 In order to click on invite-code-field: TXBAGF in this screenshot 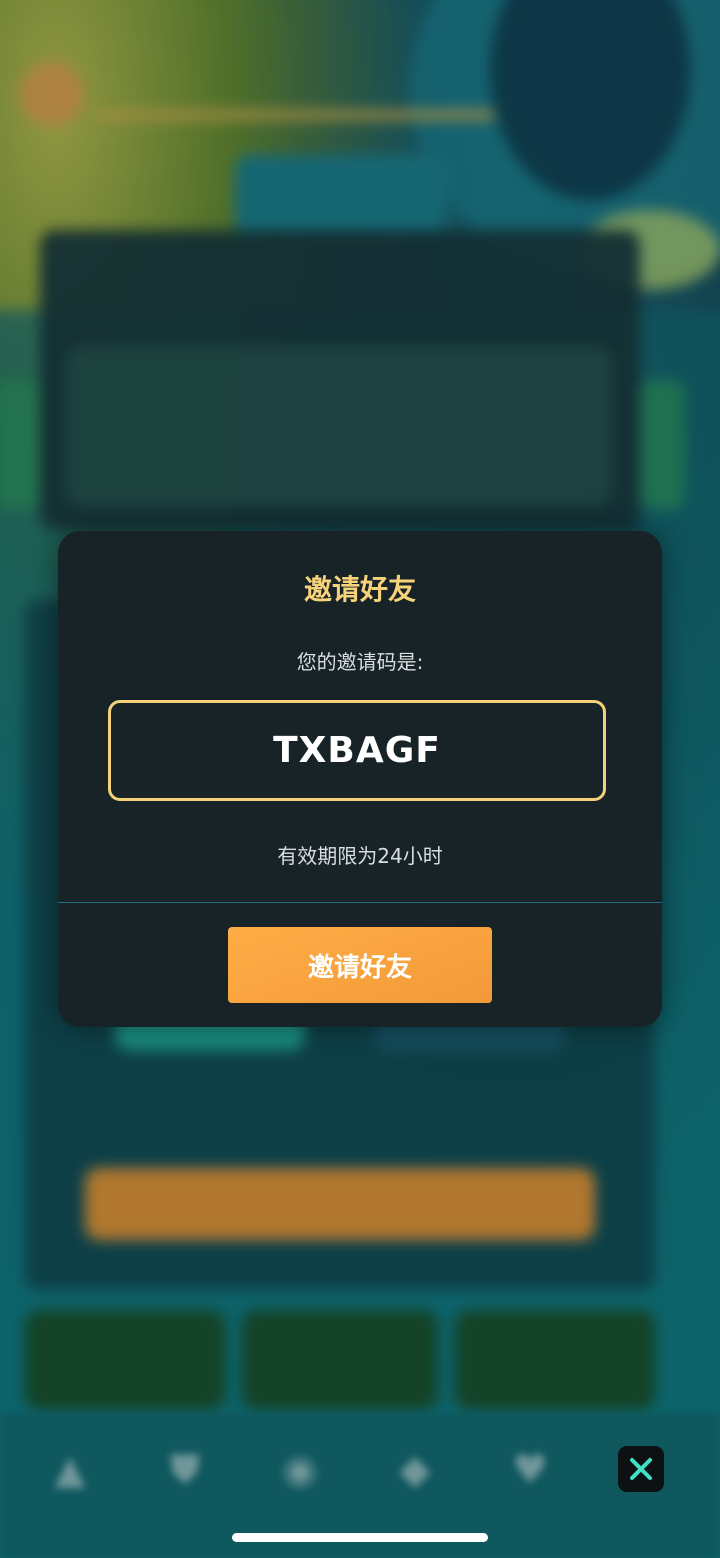, I will do `click(357, 750)`.